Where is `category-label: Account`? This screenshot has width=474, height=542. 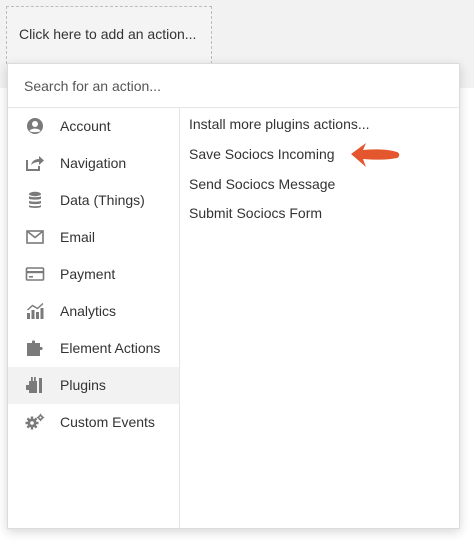 category-label: Account is located at coordinates (85, 126).